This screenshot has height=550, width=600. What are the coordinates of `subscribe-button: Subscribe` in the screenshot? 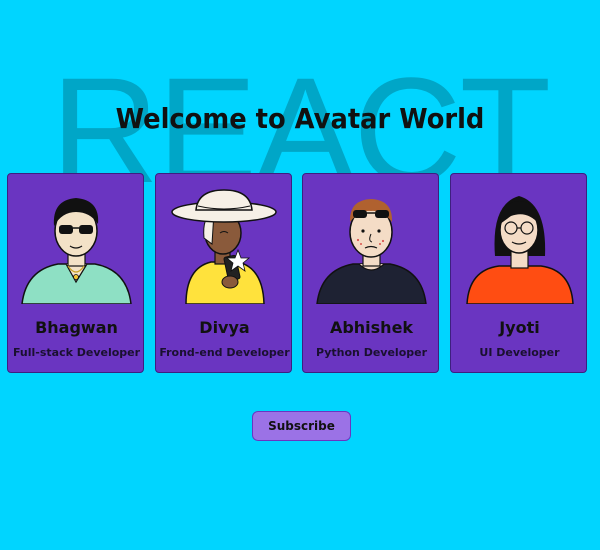 It's located at (301, 426).